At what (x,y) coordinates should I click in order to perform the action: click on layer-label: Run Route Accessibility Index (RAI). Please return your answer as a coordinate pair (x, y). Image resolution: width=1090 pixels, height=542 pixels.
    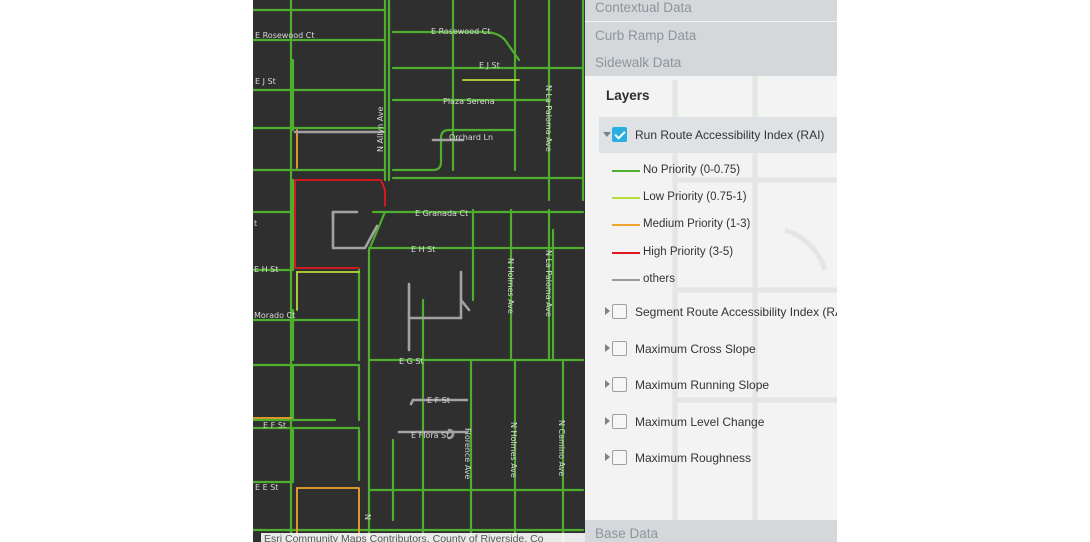
    Looking at the image, I should click on (730, 135).